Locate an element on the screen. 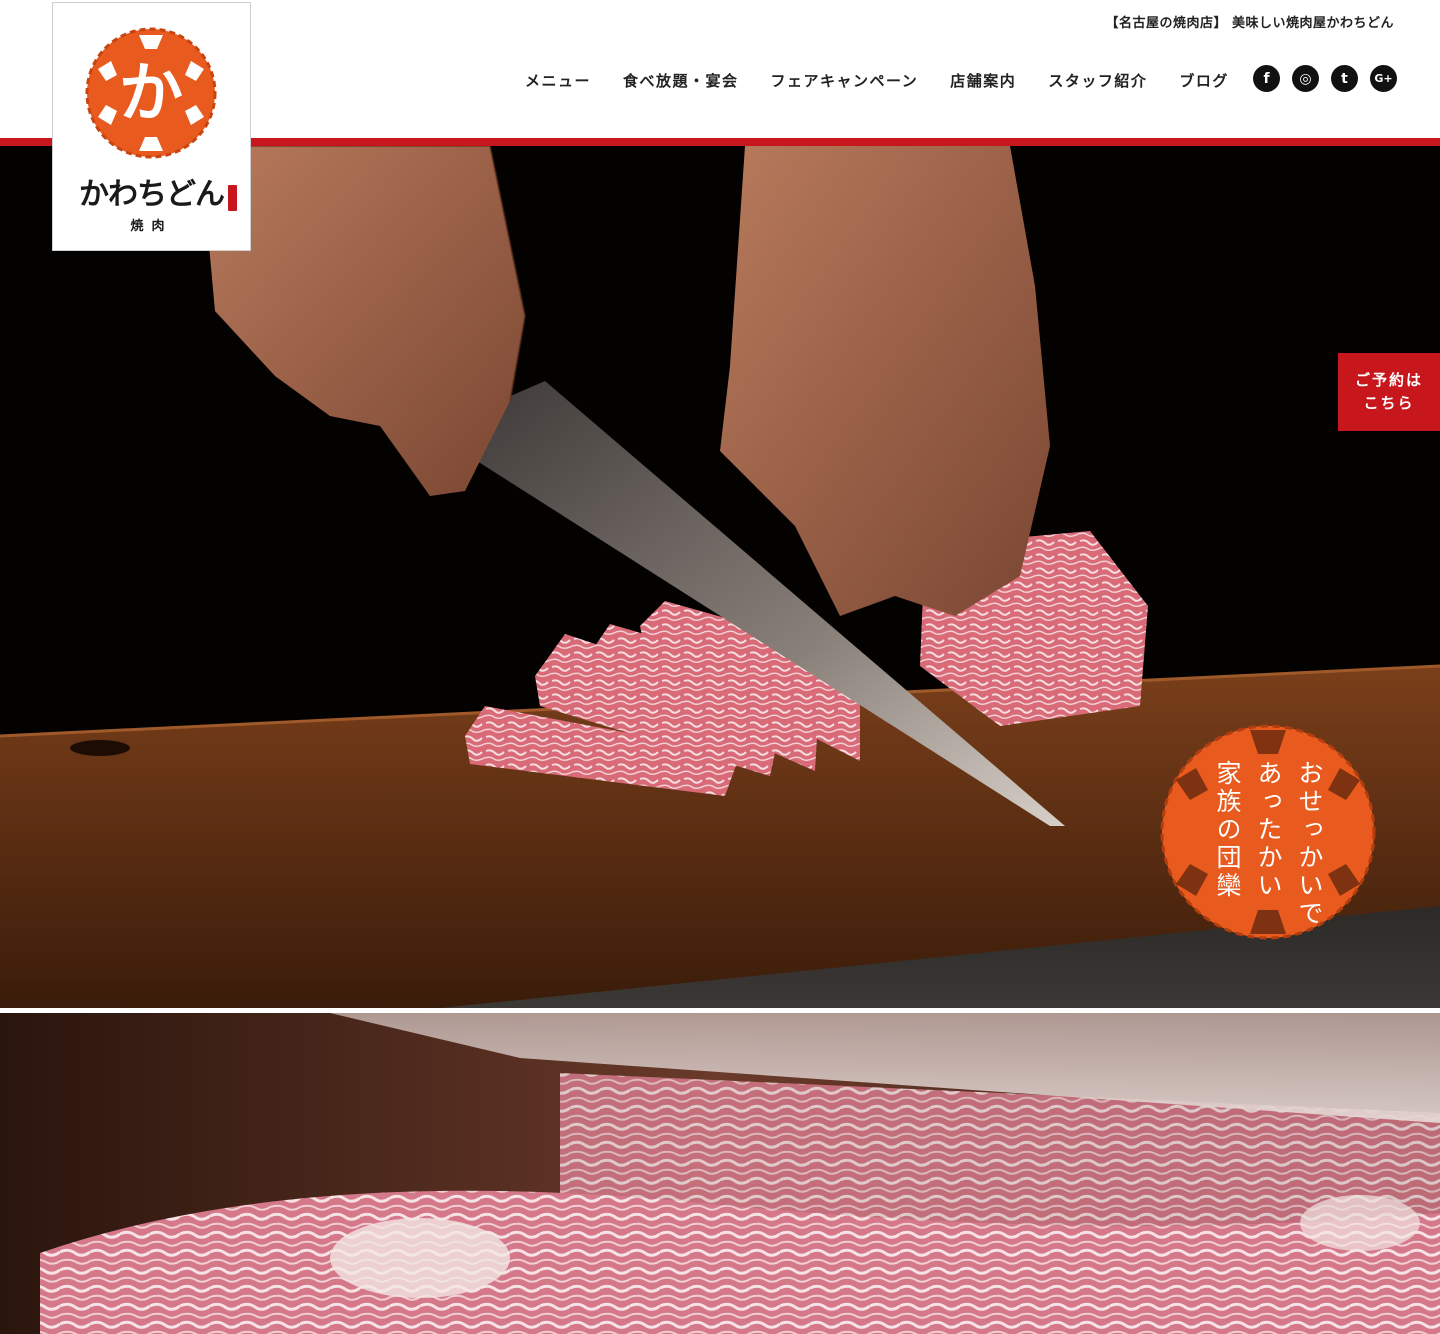 The width and height of the screenshot is (1440, 1334). facebook-icon: f is located at coordinates (1266, 78).